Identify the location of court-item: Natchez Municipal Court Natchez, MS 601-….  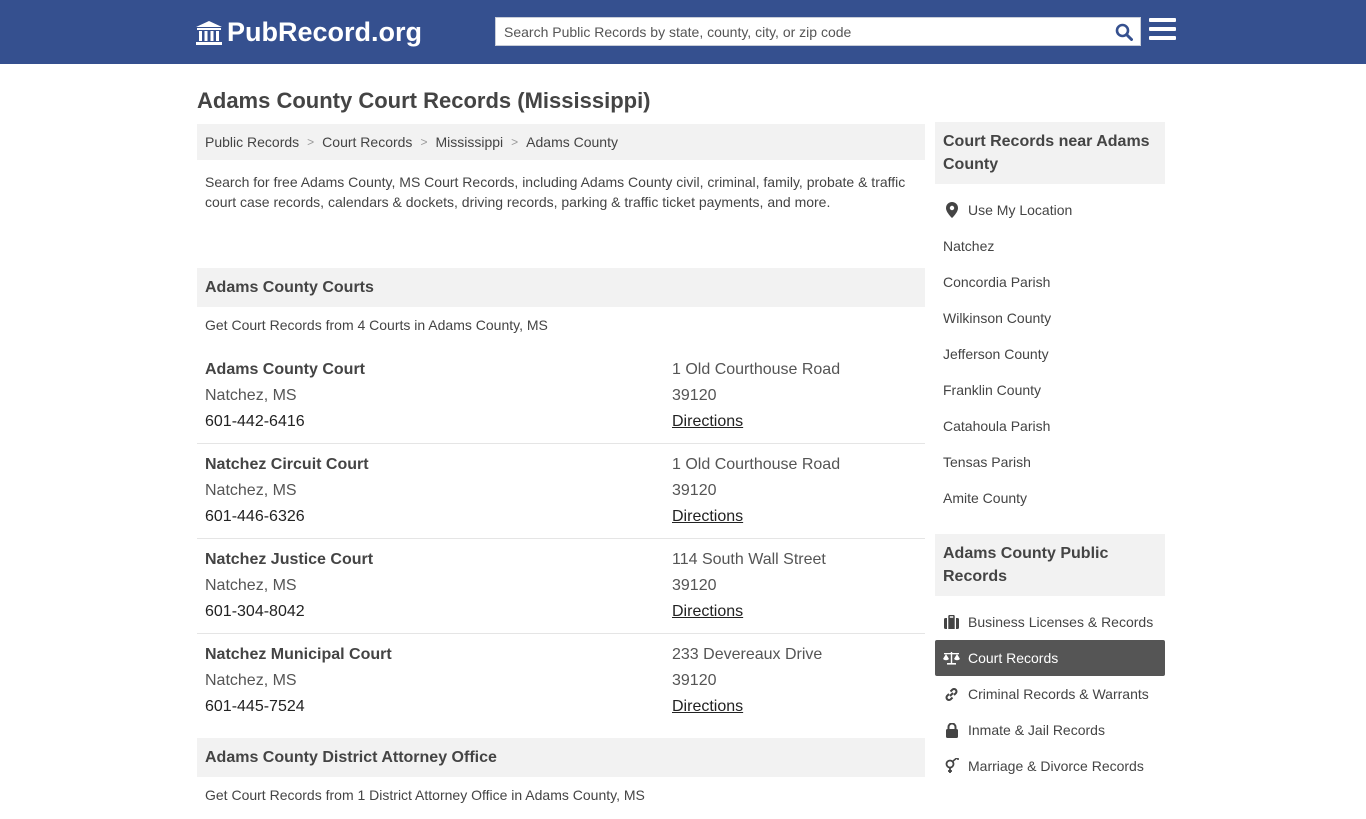
(561, 681).